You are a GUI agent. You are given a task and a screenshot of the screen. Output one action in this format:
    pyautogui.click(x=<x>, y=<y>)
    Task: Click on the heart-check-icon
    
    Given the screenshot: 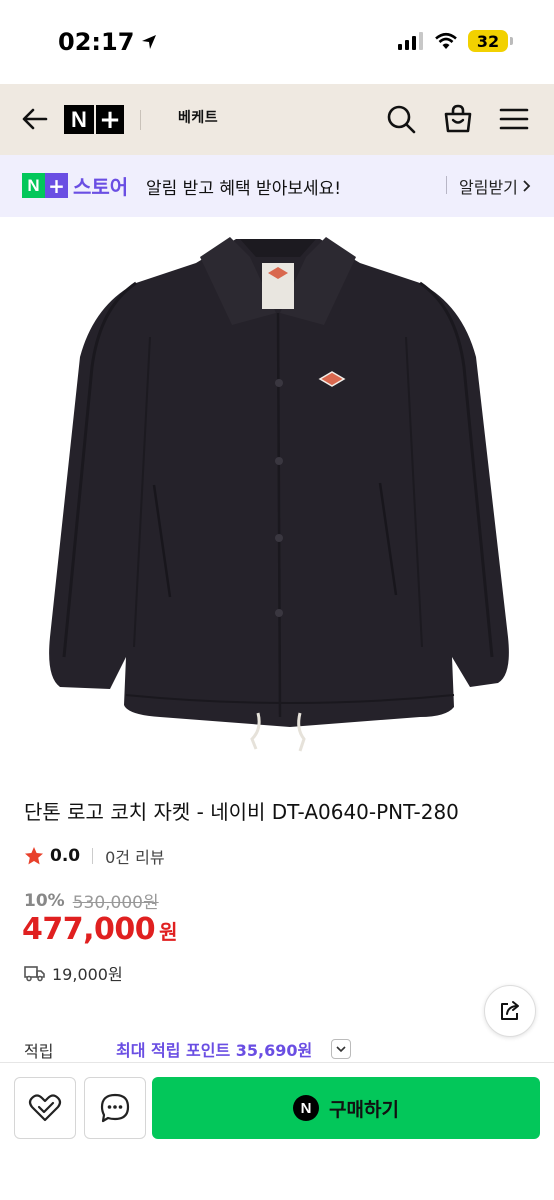 What is the action you would take?
    pyautogui.click(x=45, y=1108)
    